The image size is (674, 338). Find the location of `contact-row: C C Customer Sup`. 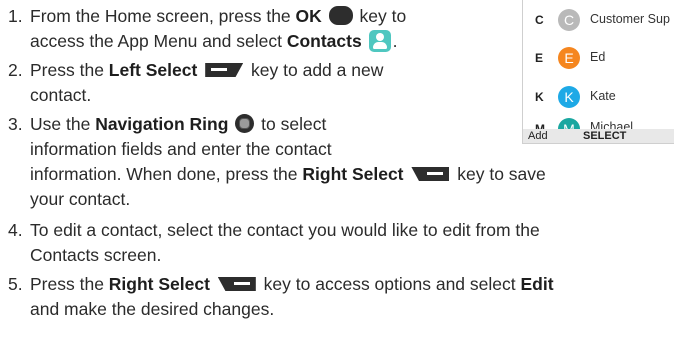

contact-row: C C Customer Sup is located at coordinates (598, 21).